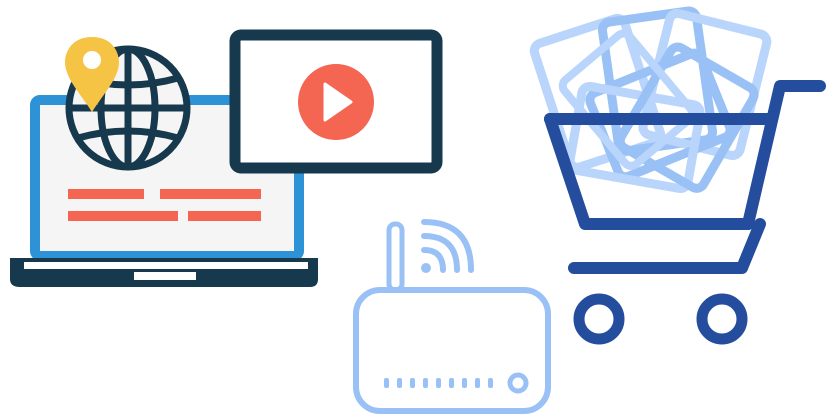 The height and width of the screenshot is (418, 827). What do you see at coordinates (438, 383) in the screenshot?
I see `router-status-lights` at bounding box center [438, 383].